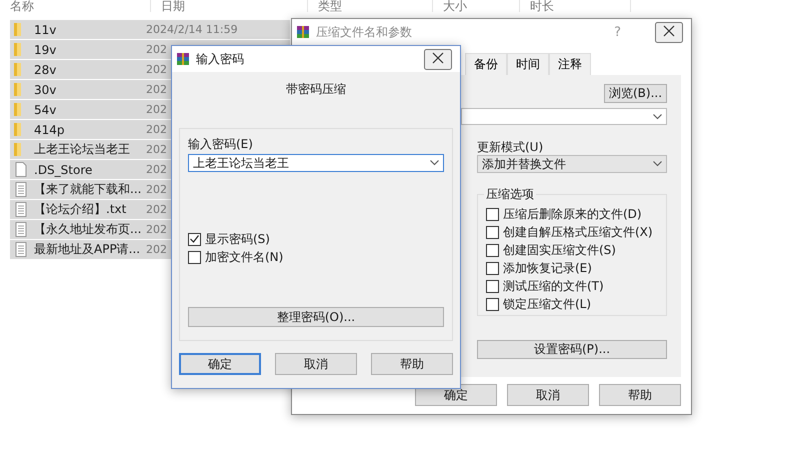 The width and height of the screenshot is (800, 475). Describe the element at coordinates (75, 6) in the screenshot. I see `column-header: 名称` at that location.